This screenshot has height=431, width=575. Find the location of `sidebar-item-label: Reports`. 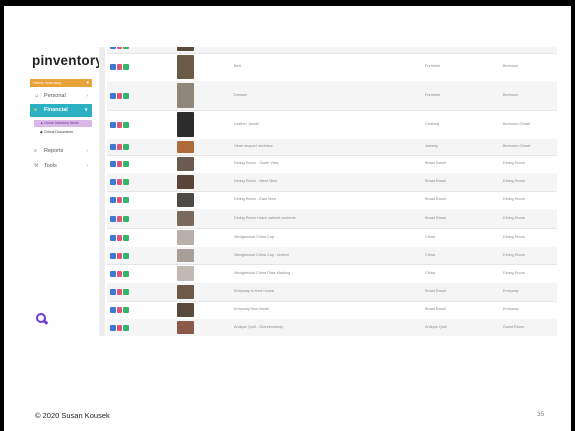

sidebar-item-label: Reports is located at coordinates (54, 151).